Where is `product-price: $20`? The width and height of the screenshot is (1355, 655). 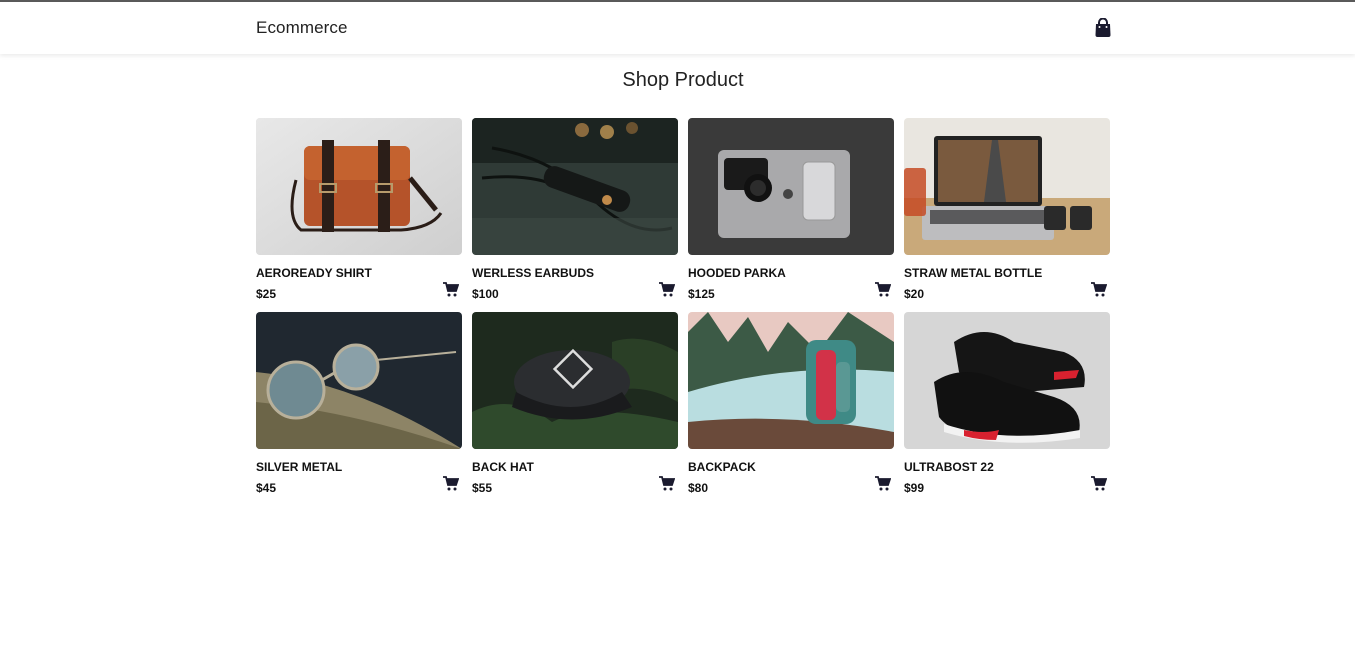 product-price: $20 is located at coordinates (914, 294).